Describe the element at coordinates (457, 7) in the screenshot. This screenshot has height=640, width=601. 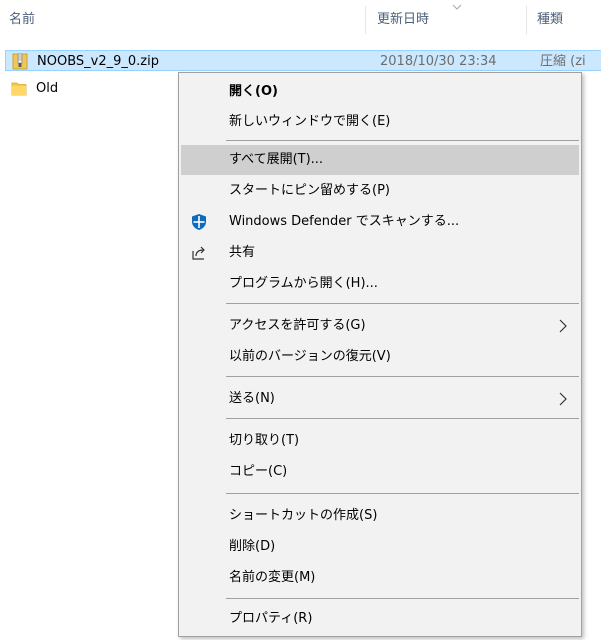
I see `sort-chevron-icon` at that location.